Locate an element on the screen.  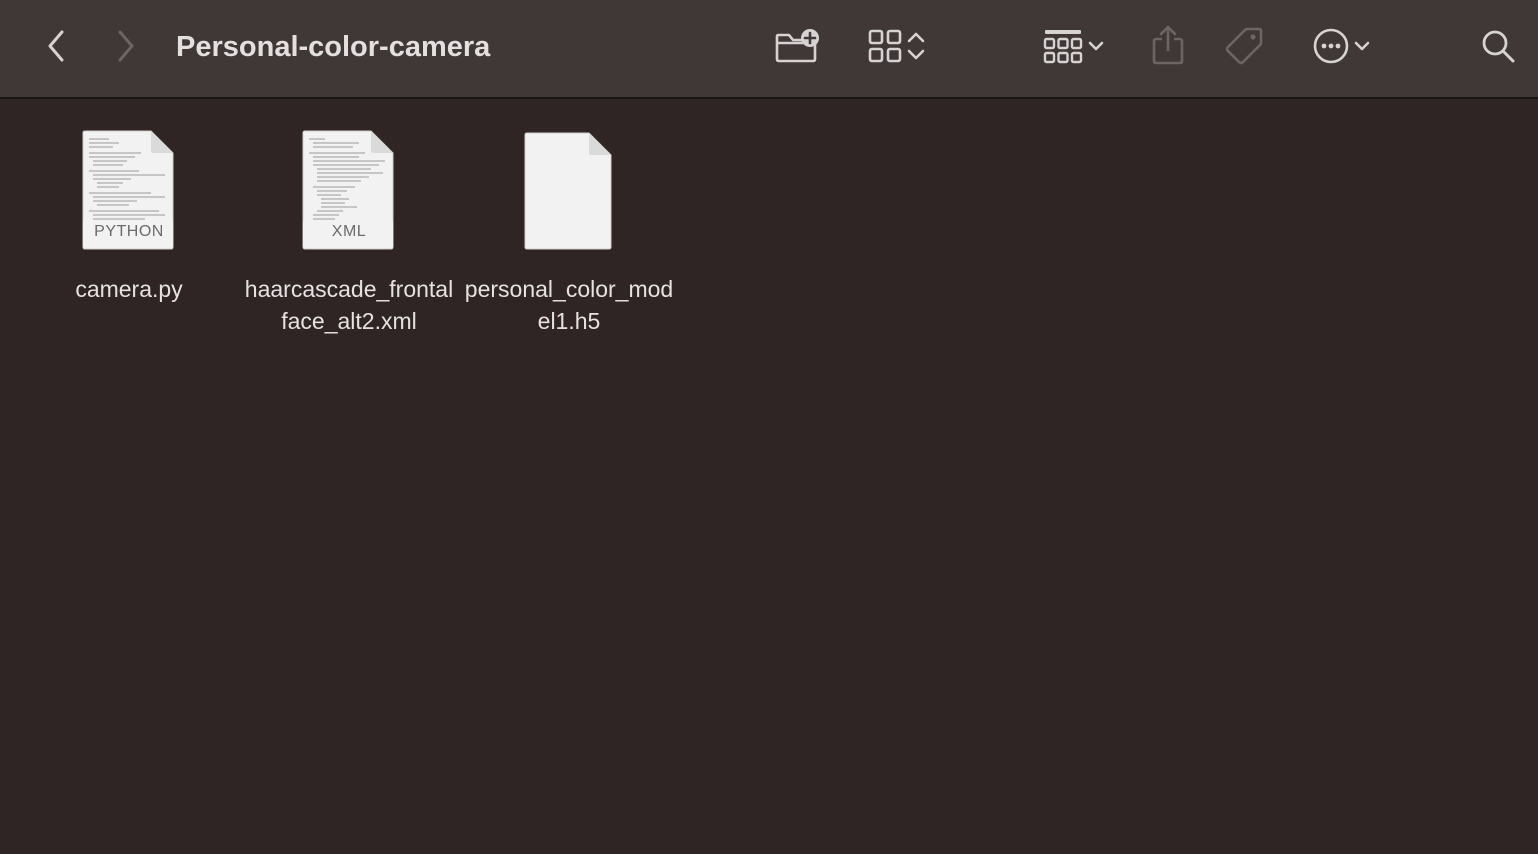
view-mode-button is located at coordinates (896, 46).